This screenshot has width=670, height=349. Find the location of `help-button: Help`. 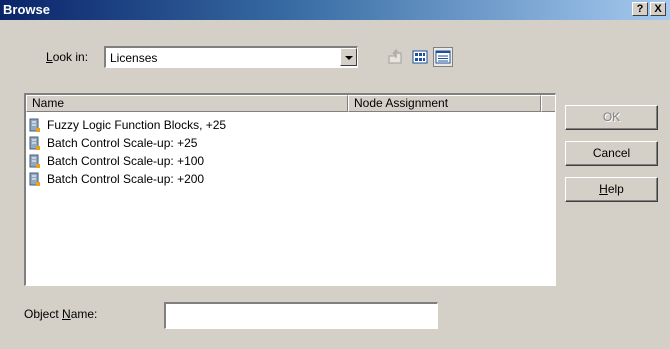

help-button: Help is located at coordinates (611, 189).